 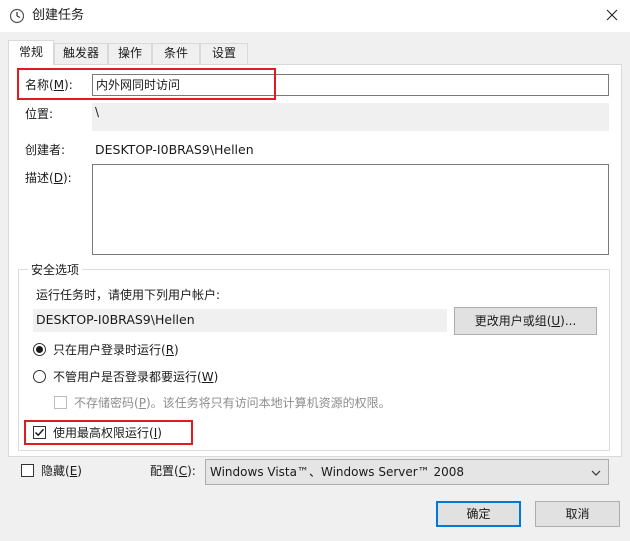 I want to click on radio-run-whether-logged-on, so click(x=39, y=376).